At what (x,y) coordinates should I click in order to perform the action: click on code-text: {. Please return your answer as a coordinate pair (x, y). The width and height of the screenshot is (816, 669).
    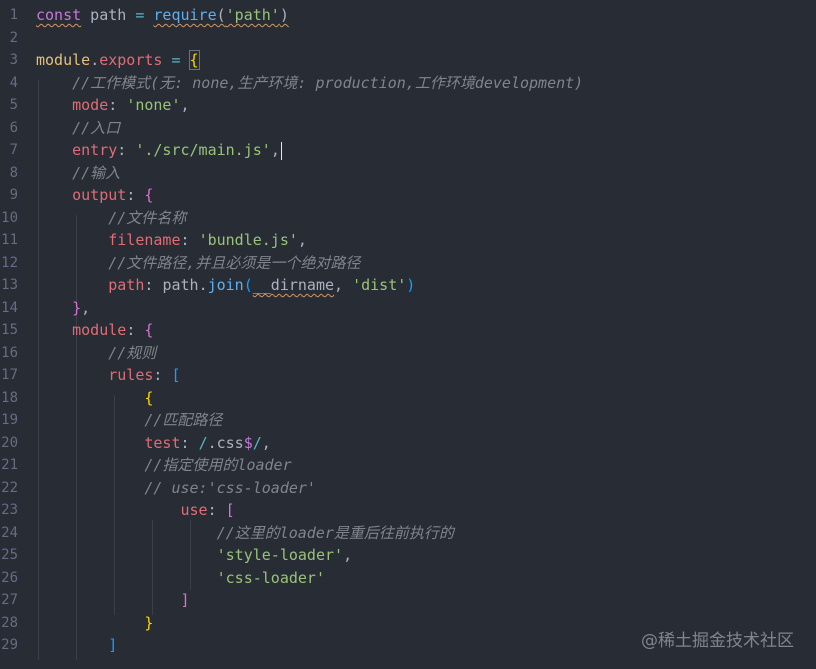
    Looking at the image, I should click on (94, 398).